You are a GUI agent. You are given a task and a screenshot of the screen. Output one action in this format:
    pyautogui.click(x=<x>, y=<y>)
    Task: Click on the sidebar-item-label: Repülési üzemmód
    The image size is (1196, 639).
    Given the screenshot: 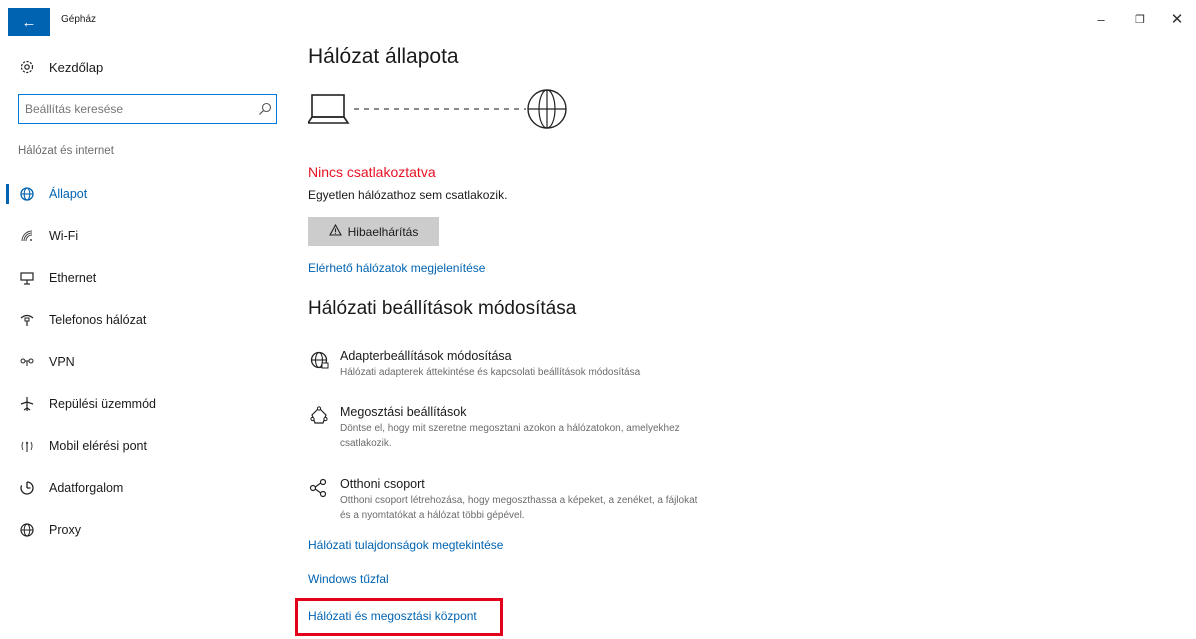 What is the action you would take?
    pyautogui.click(x=102, y=404)
    